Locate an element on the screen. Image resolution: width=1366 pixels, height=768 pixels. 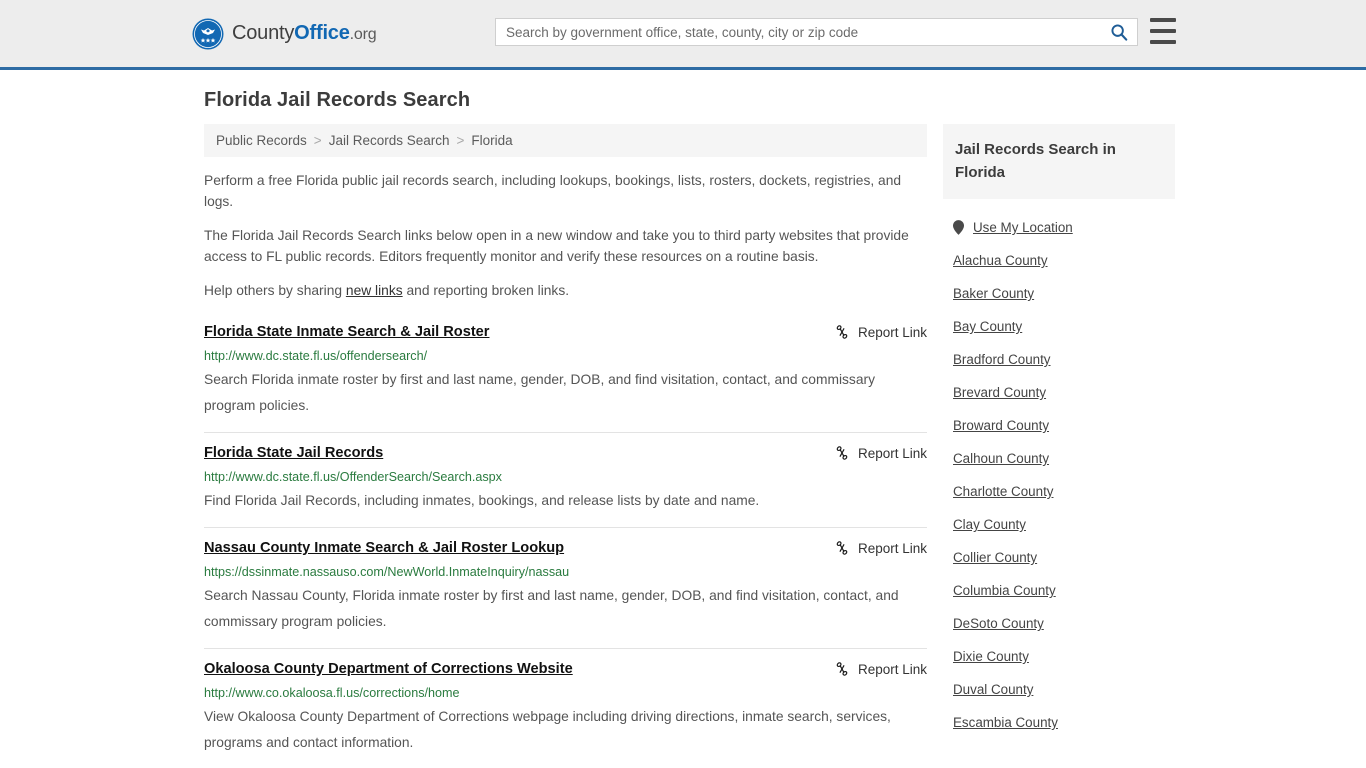
sidebar-title: Jail Records Search in Florida is located at coordinates (1059, 161).